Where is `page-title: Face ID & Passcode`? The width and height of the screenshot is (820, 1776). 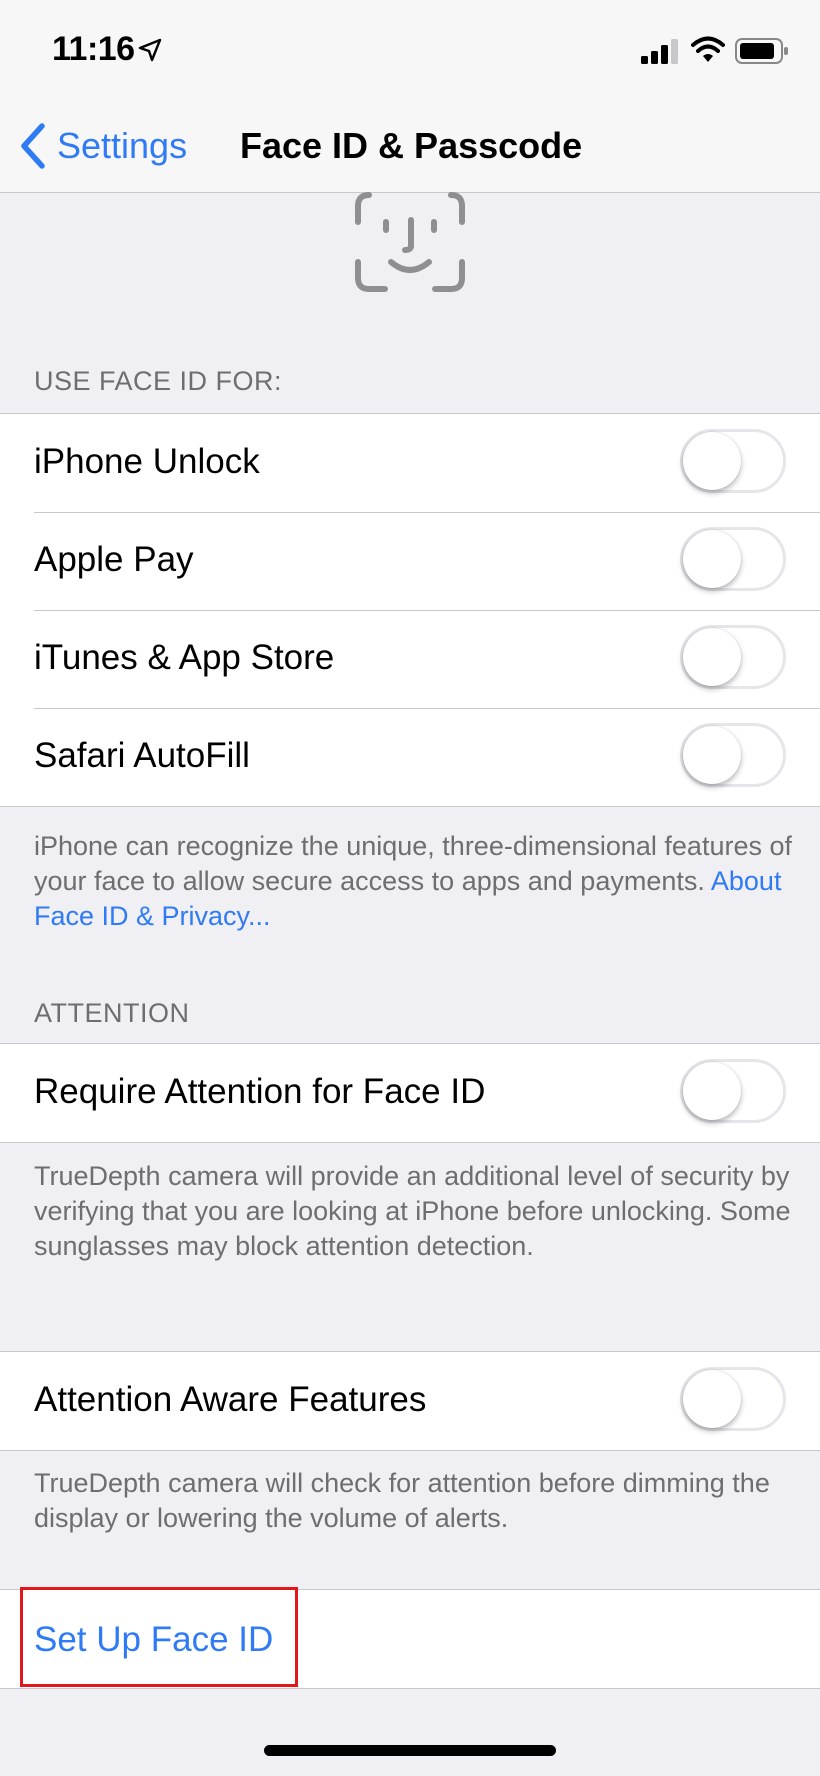
page-title: Face ID & Passcode is located at coordinates (411, 145).